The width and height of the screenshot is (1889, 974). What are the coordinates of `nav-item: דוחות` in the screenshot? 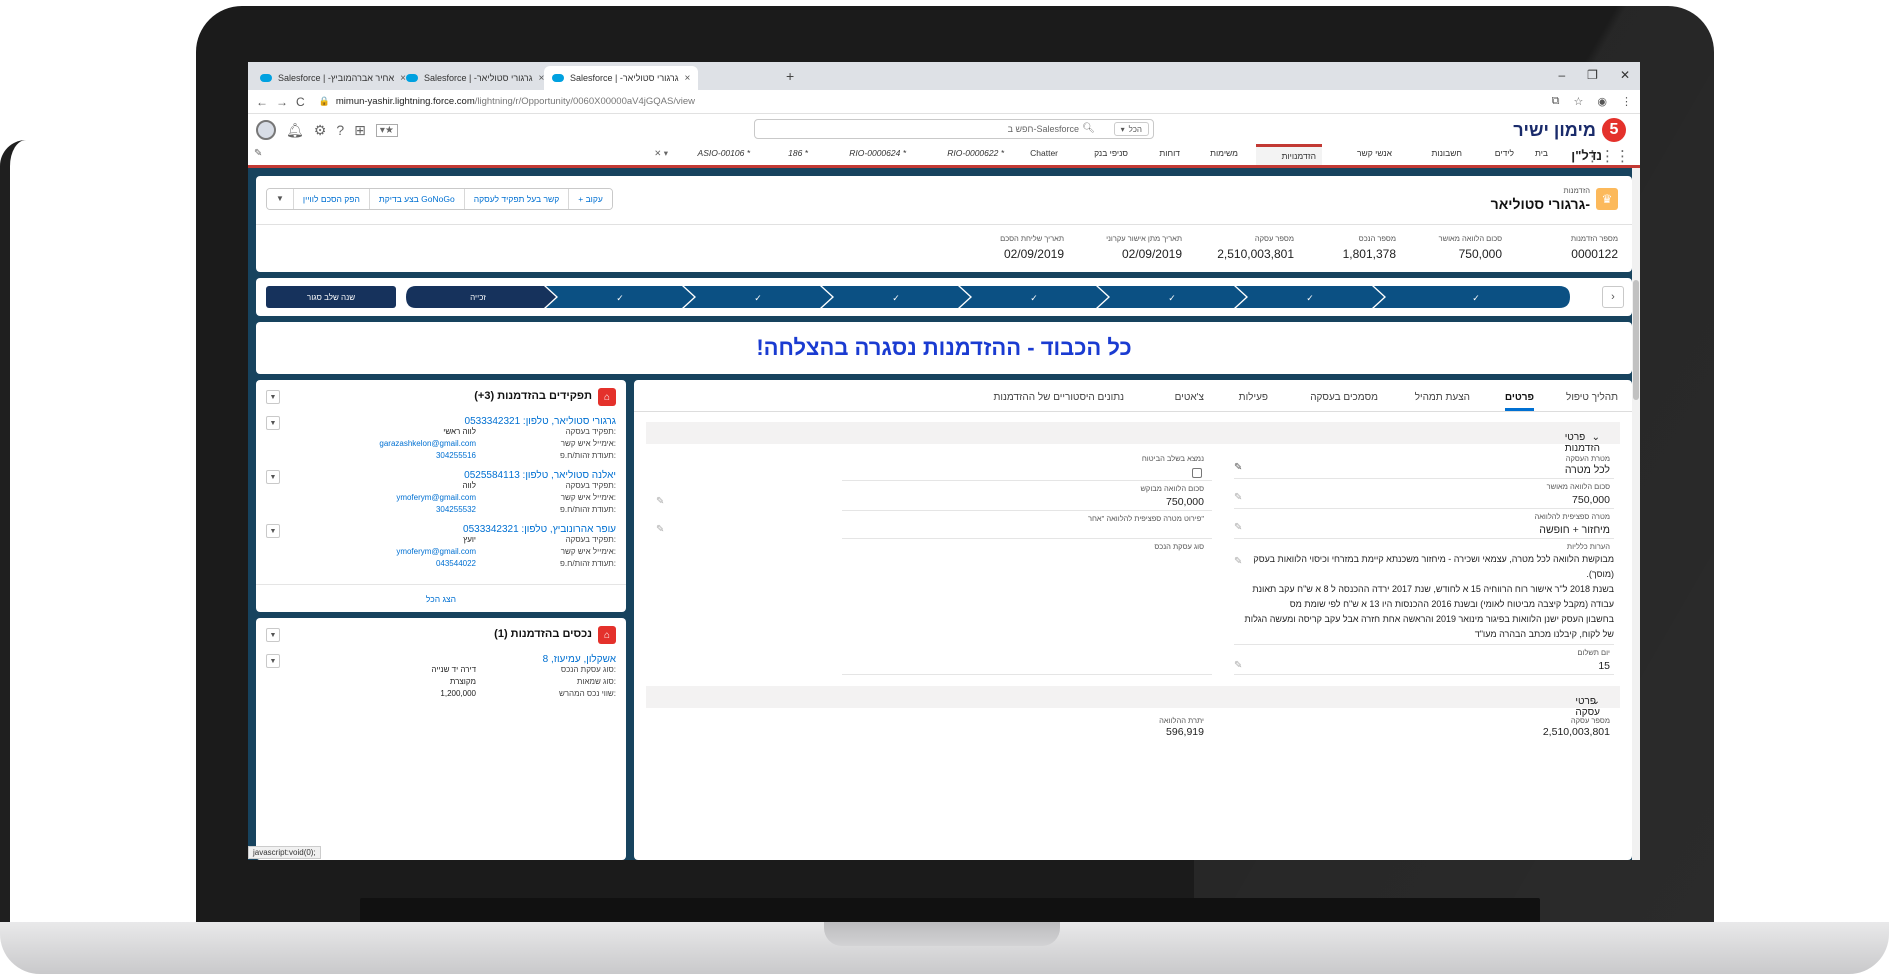 It's located at (1169, 153).